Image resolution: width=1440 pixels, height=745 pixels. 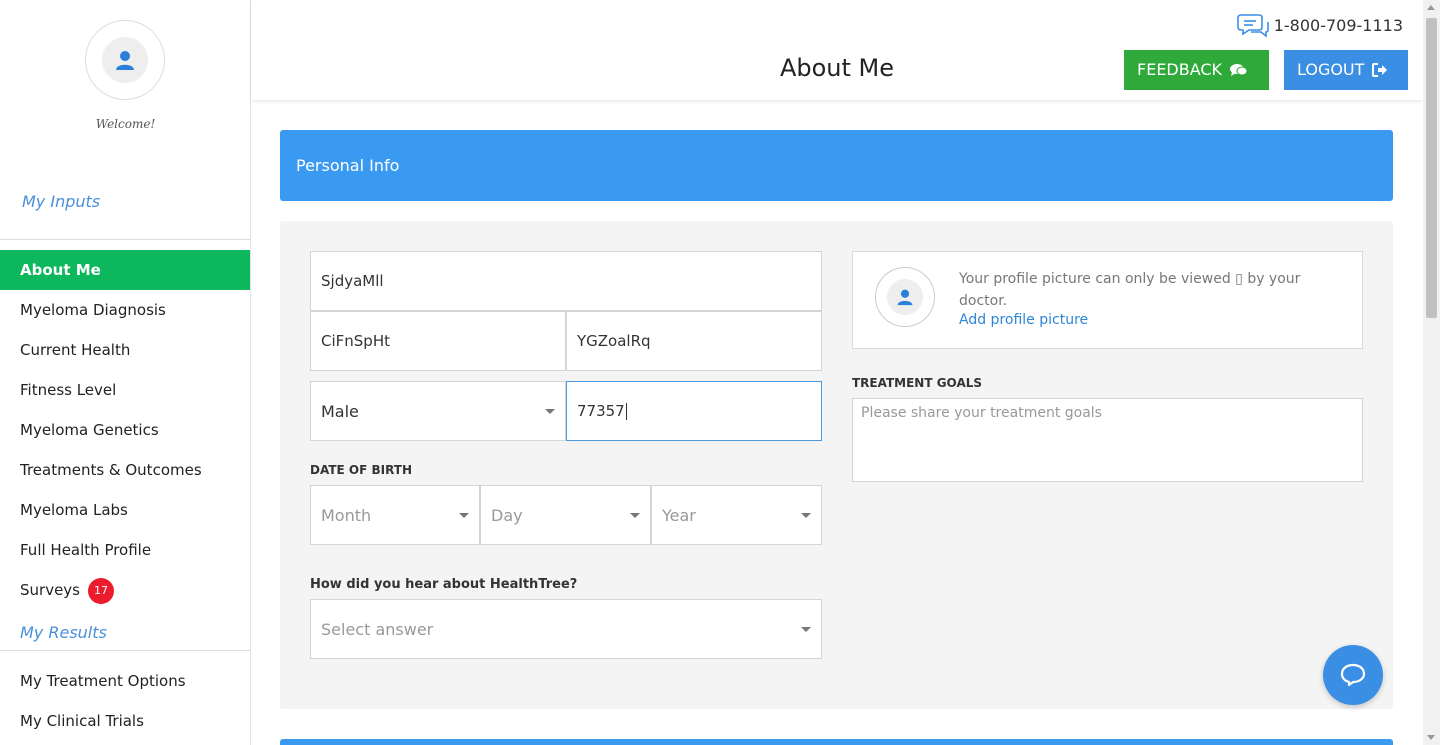 What do you see at coordinates (694, 411) in the screenshot?
I see `zip-code-field: 77357` at bounding box center [694, 411].